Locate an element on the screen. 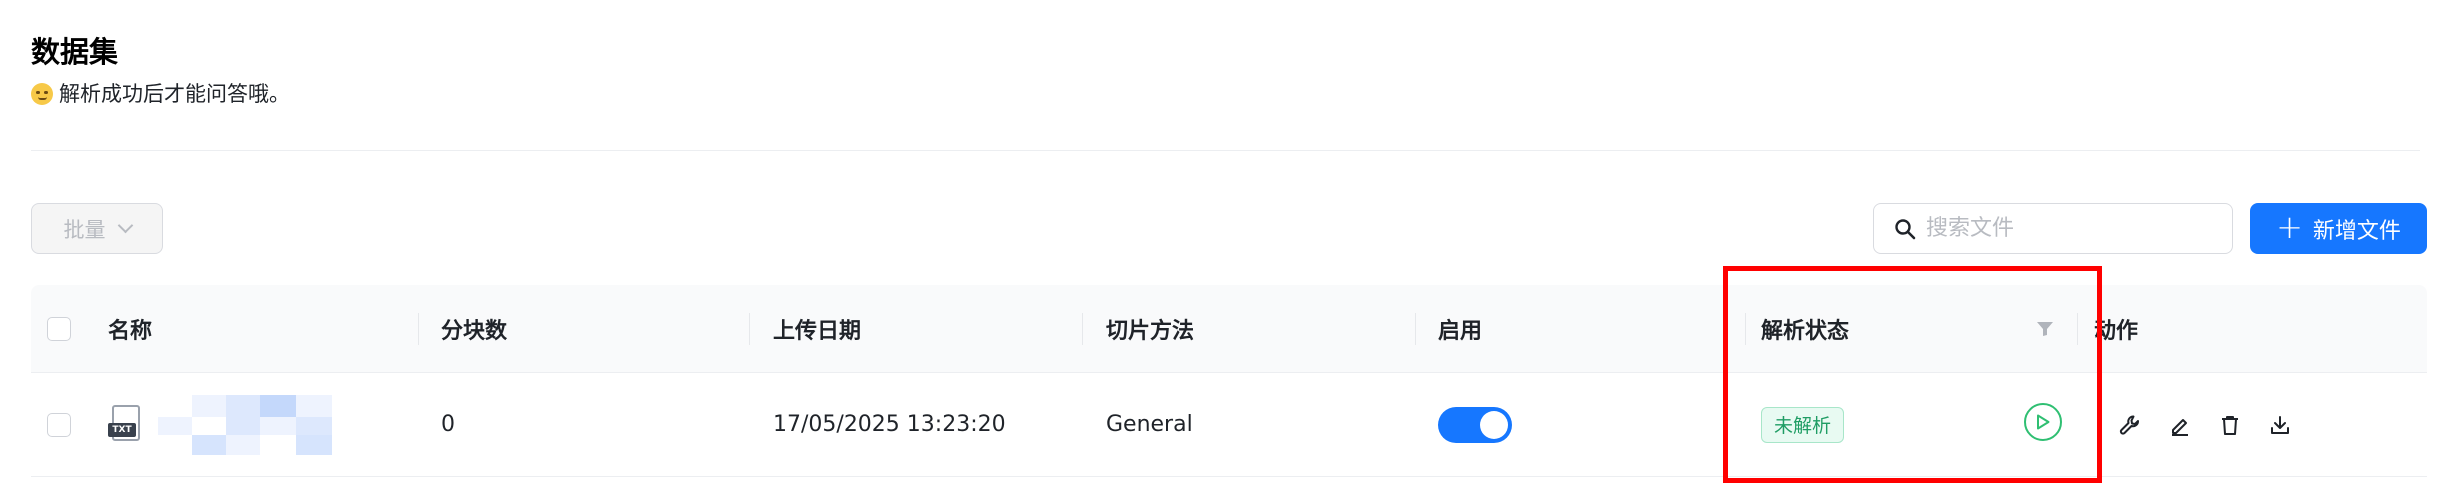  row-select-cell is located at coordinates (59, 424).